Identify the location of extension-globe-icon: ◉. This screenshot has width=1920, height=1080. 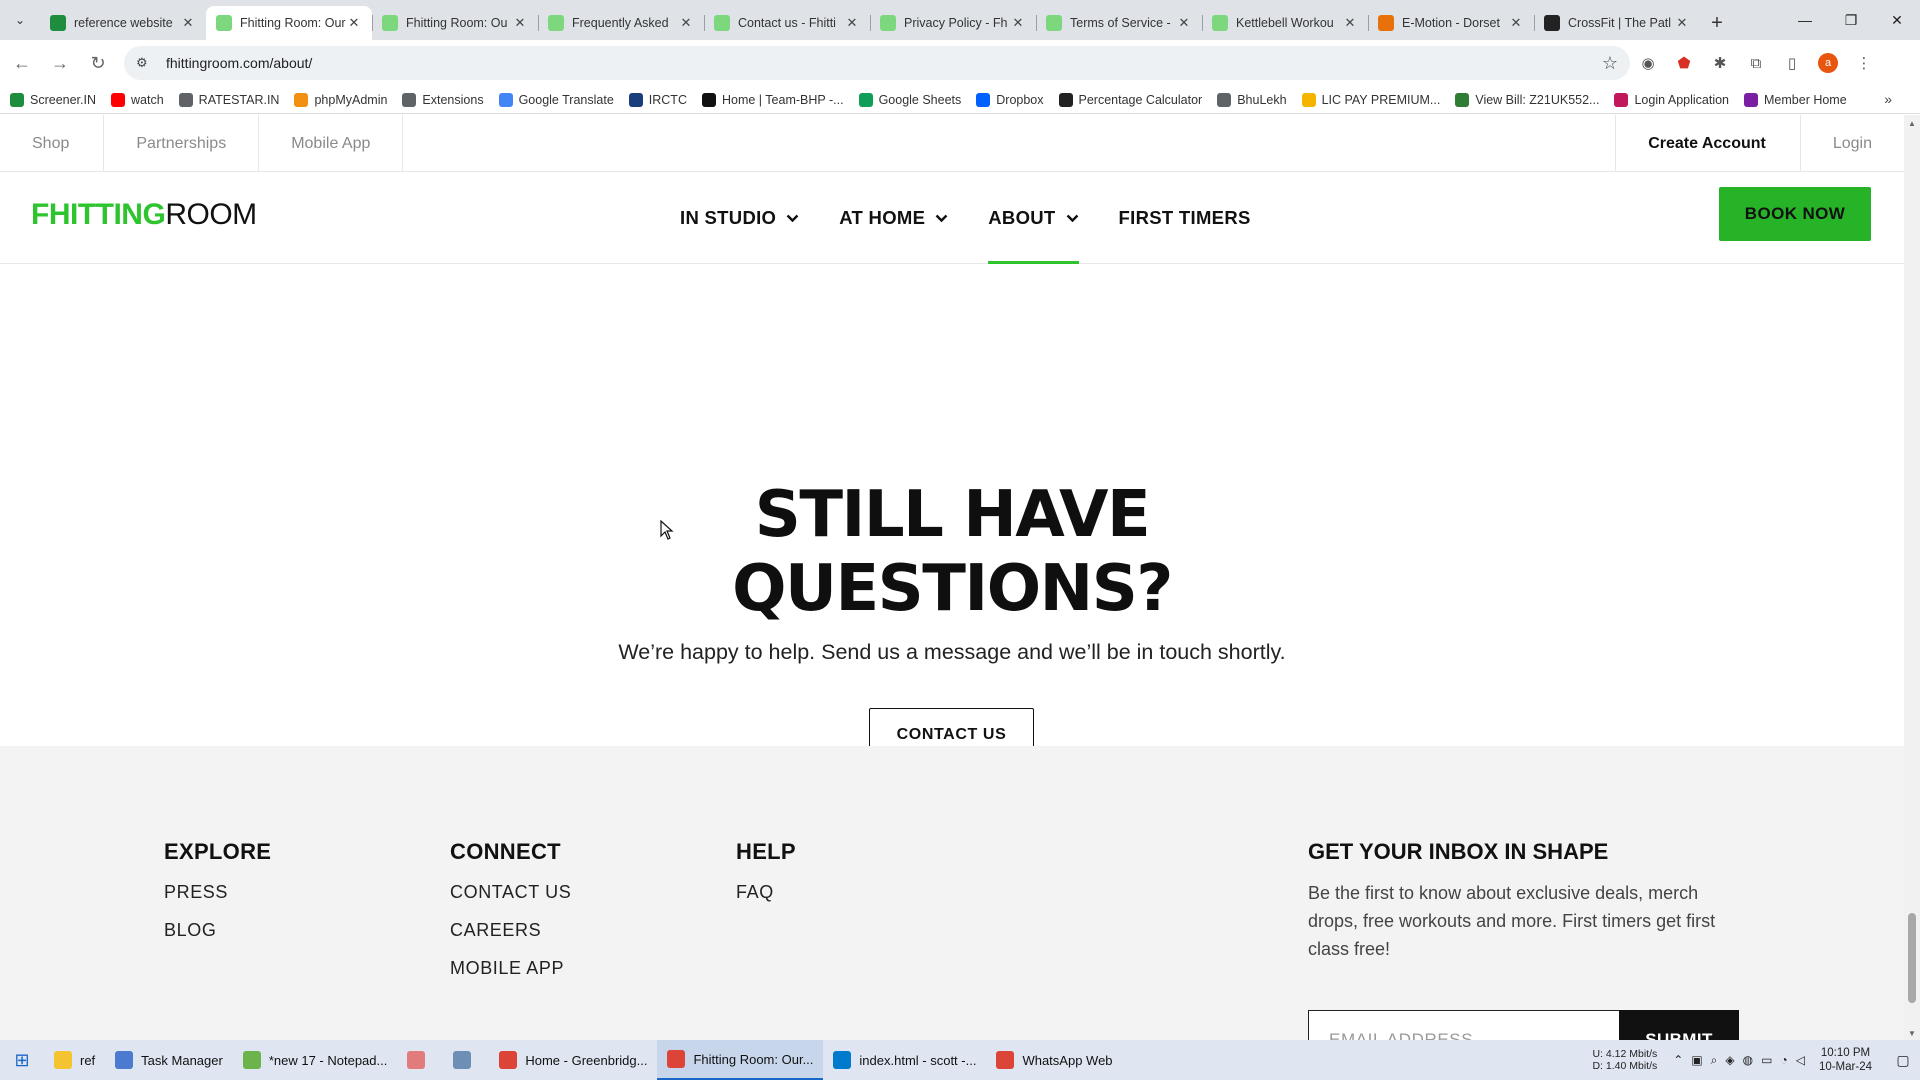
(1648, 63).